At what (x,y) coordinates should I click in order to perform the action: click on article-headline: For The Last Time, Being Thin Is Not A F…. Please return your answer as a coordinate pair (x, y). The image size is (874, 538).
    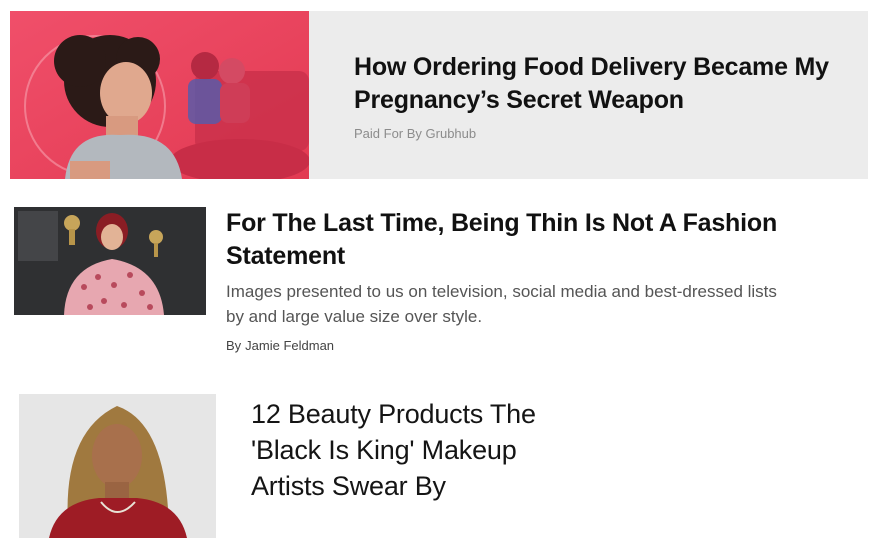
    Looking at the image, I should click on (550, 240).